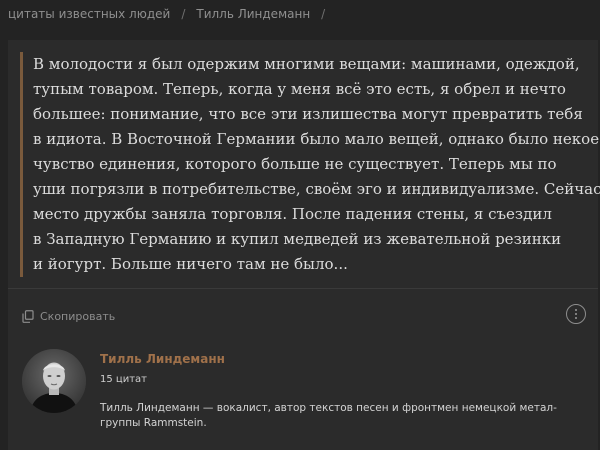 The width and height of the screenshot is (600, 450). Describe the element at coordinates (78, 316) in the screenshot. I see `copy-label: Скопировать` at that location.